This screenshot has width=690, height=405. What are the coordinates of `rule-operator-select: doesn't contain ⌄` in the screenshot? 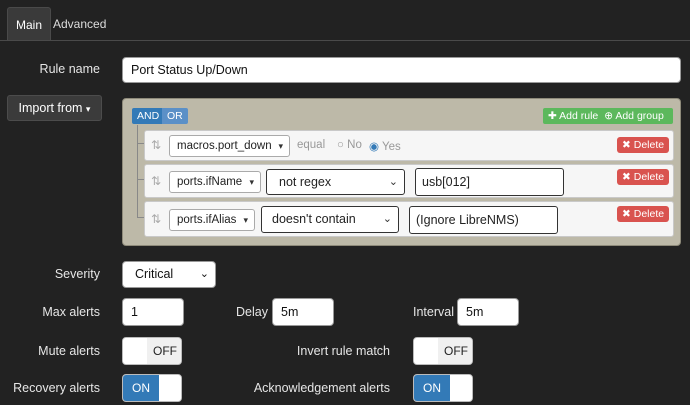 It's located at (330, 219).